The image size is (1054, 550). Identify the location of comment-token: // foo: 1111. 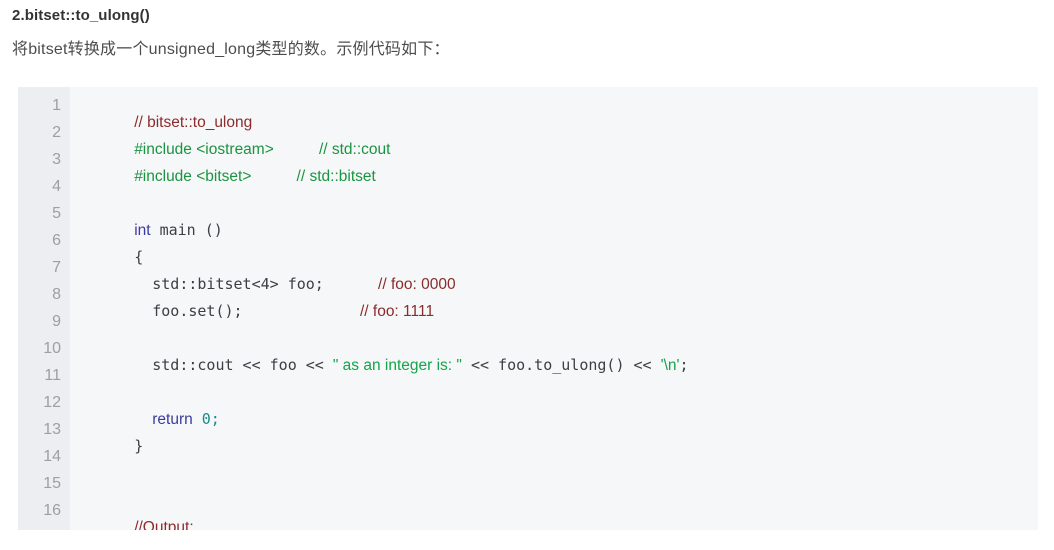
(397, 311).